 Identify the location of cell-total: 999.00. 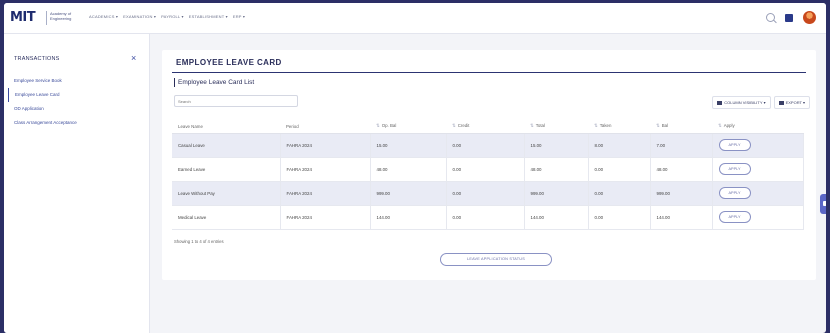
(556, 193).